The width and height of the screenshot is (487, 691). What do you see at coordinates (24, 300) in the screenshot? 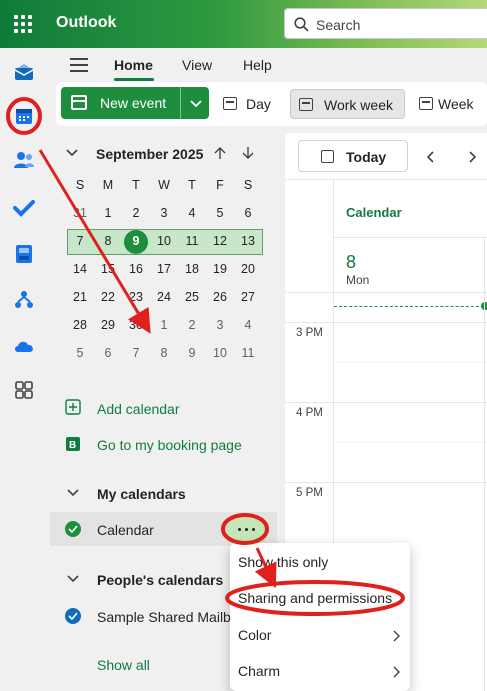
I see `org-icon` at bounding box center [24, 300].